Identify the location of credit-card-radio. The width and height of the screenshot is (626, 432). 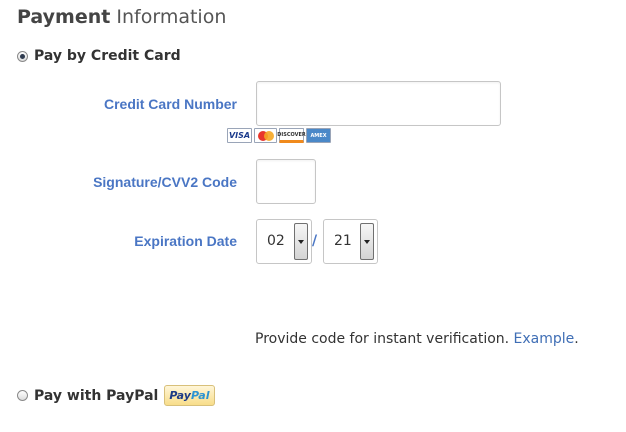
(22, 56).